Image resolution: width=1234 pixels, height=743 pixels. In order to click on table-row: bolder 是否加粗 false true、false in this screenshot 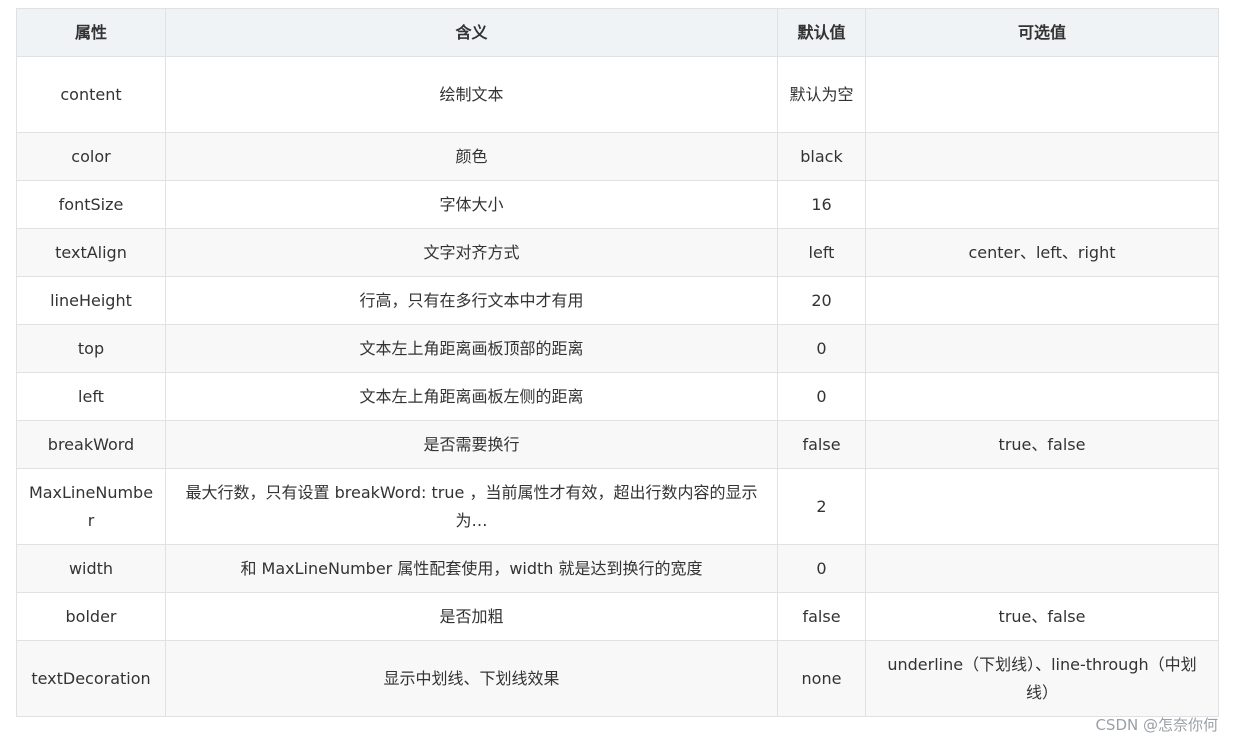, I will do `click(617, 616)`.